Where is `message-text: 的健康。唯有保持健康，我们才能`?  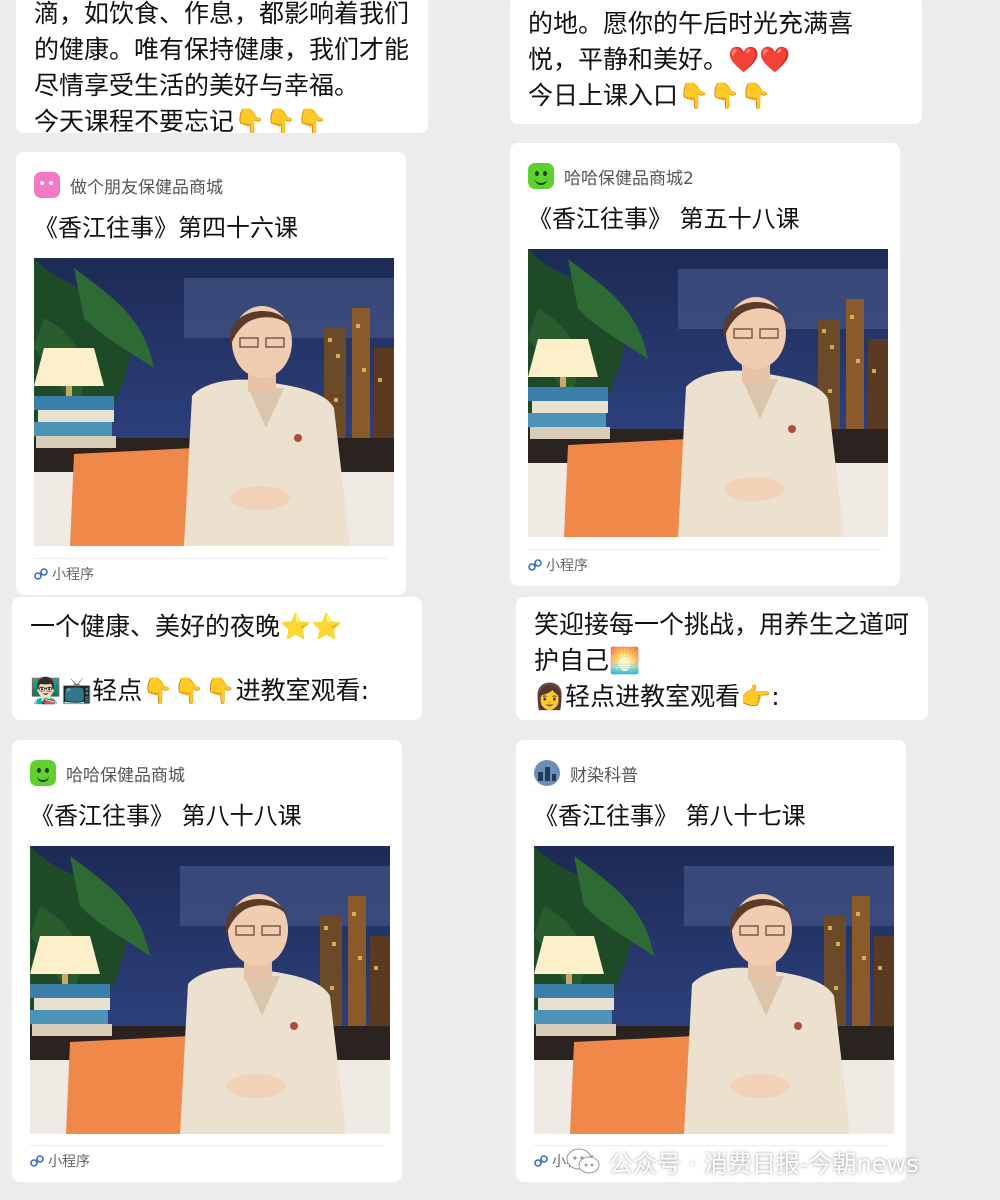
message-text: 的健康。唯有保持健康，我们才能 is located at coordinates (222, 49).